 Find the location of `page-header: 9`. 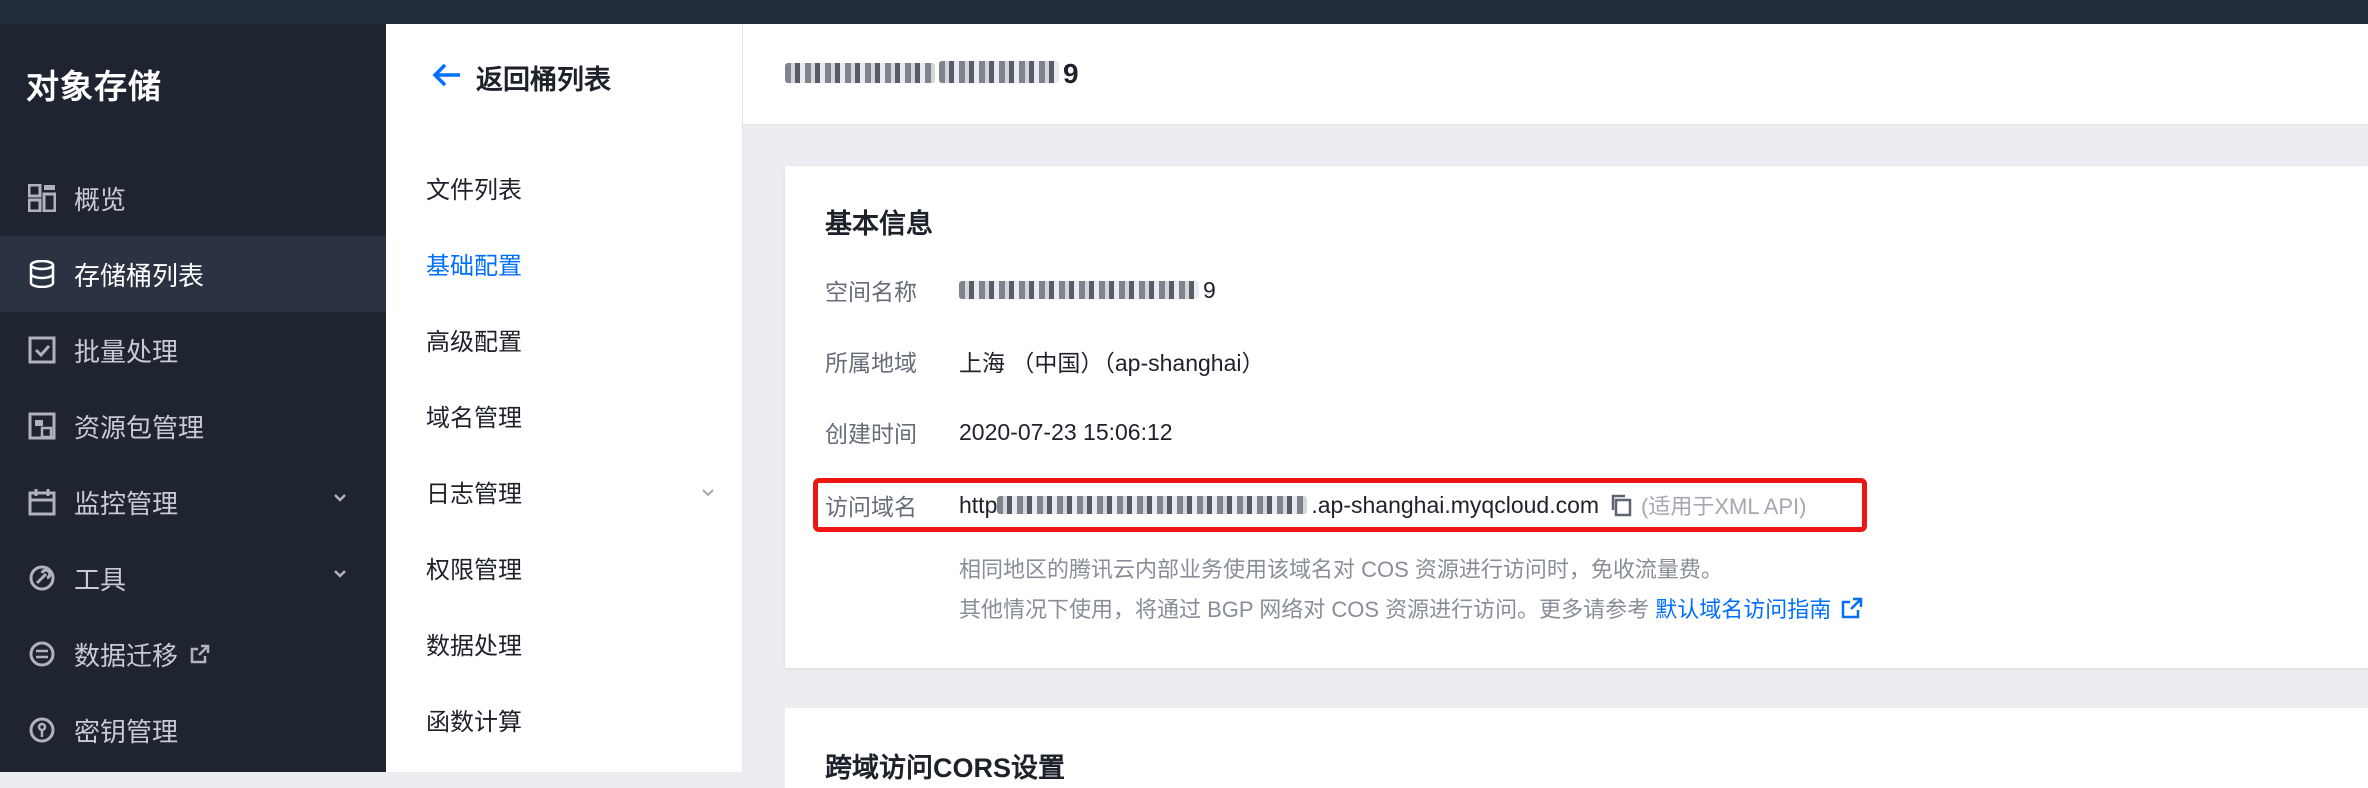

page-header: 9 is located at coordinates (1555, 74).